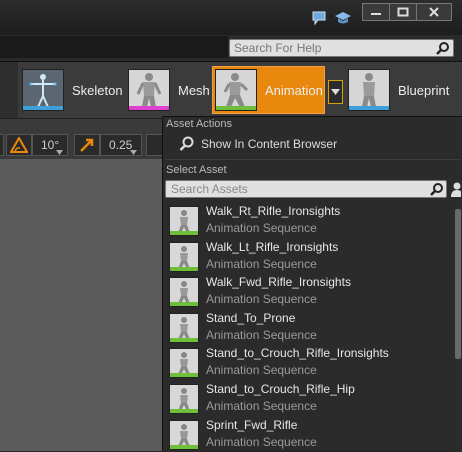 The height and width of the screenshot is (452, 462). I want to click on animation-dropdown-button, so click(335, 92).